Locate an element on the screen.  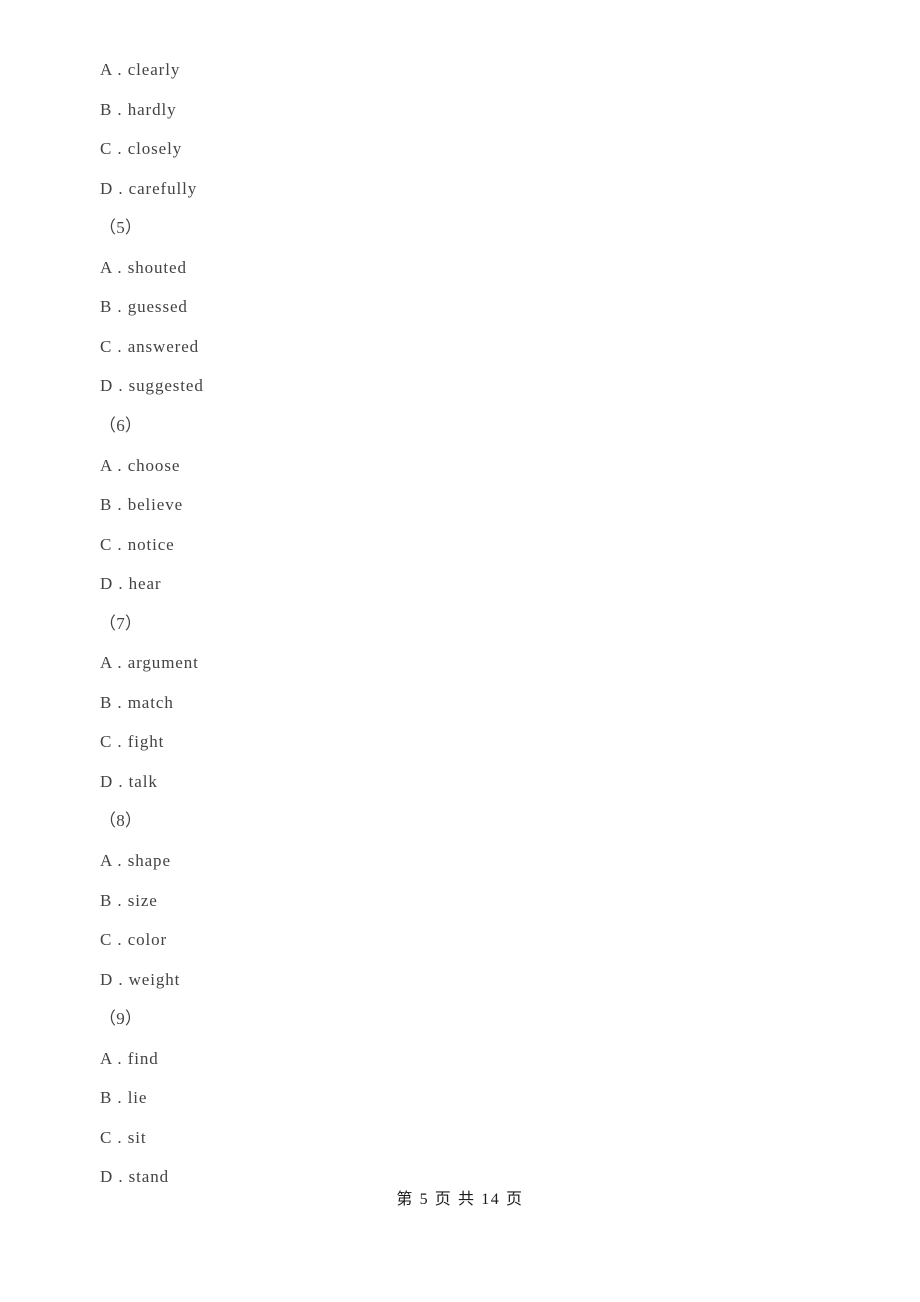
answer-option: A . choose is located at coordinates (140, 465).